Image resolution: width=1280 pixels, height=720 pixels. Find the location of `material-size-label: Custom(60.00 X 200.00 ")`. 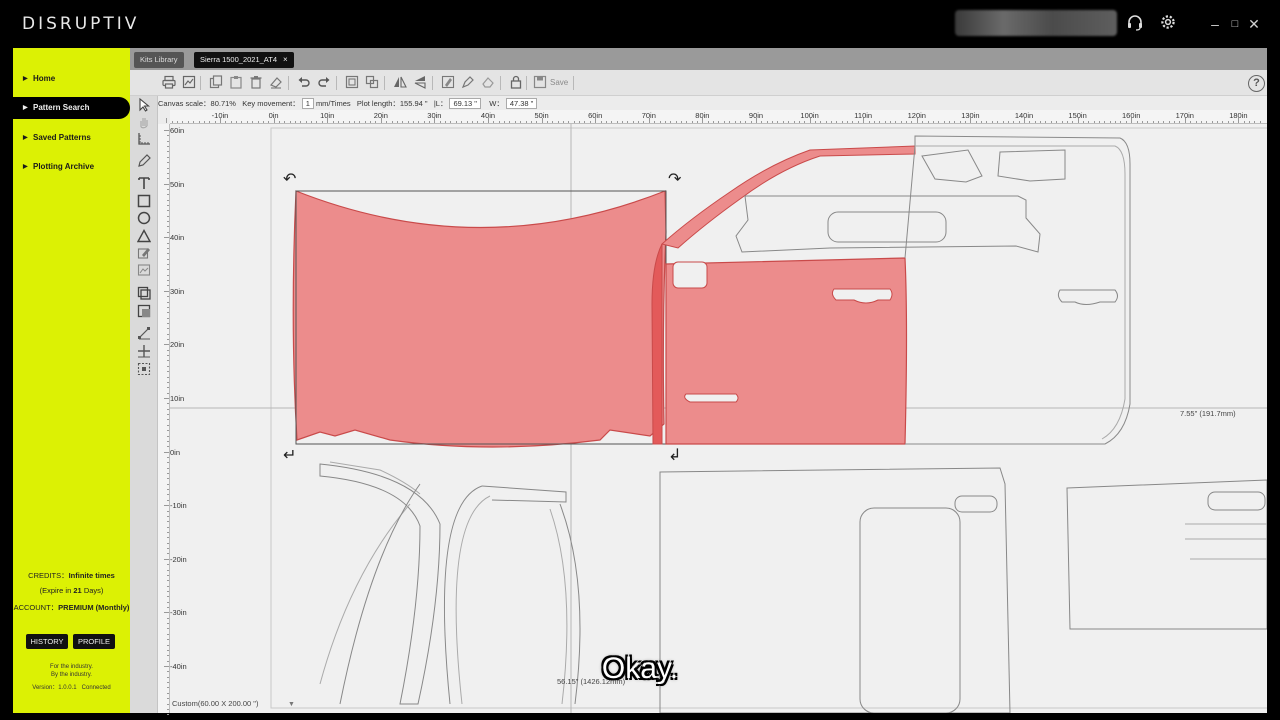

material-size-label: Custom(60.00 X 200.00 ") is located at coordinates (215, 703).